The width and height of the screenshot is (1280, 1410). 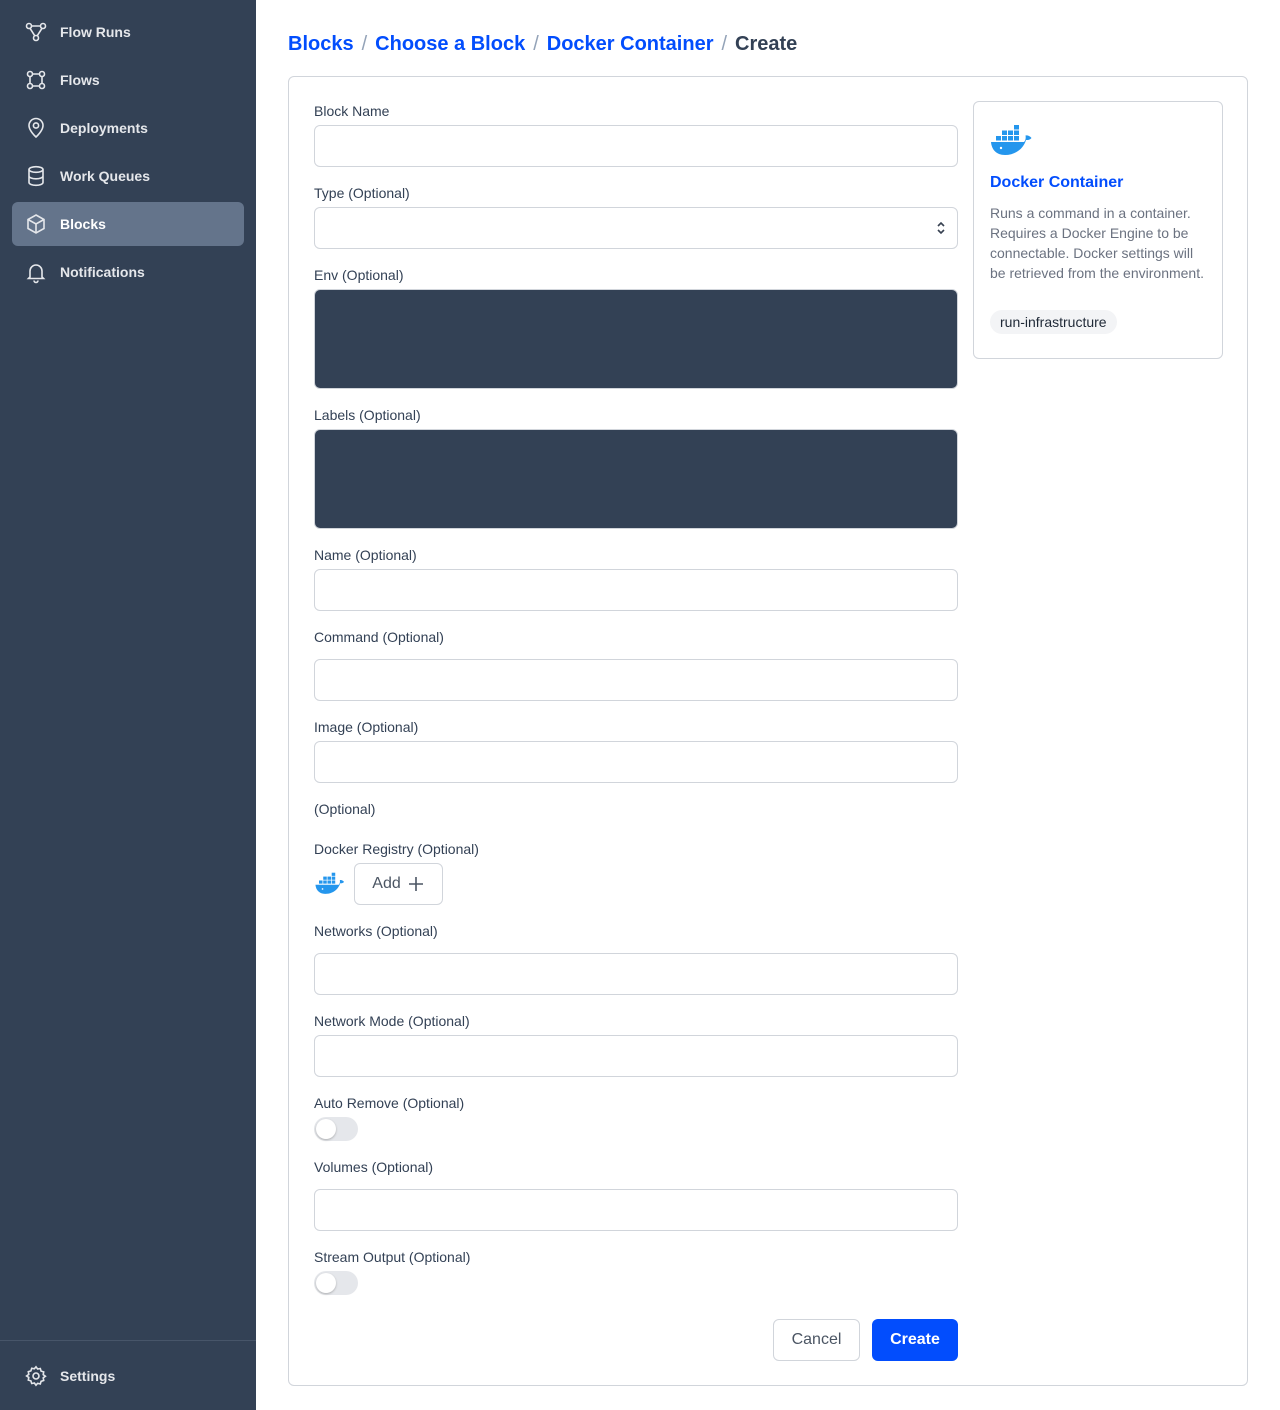 I want to click on sidebar-item-flows: Flows, so click(x=128, y=80).